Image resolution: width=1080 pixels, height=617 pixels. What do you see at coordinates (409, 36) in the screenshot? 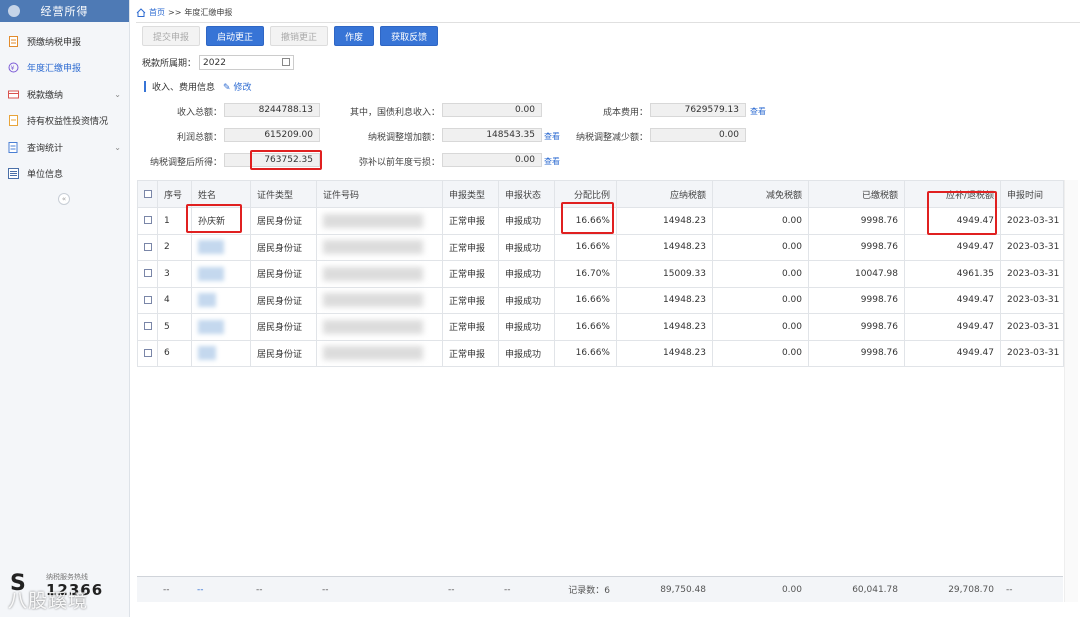
I see `get-feedback-button: 获取反馈` at bounding box center [409, 36].